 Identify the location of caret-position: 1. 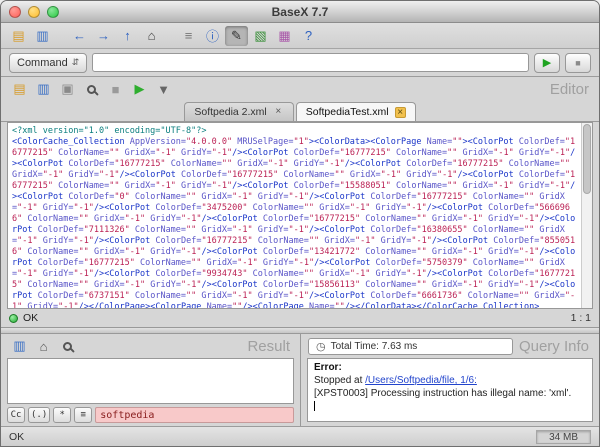
(580, 318).